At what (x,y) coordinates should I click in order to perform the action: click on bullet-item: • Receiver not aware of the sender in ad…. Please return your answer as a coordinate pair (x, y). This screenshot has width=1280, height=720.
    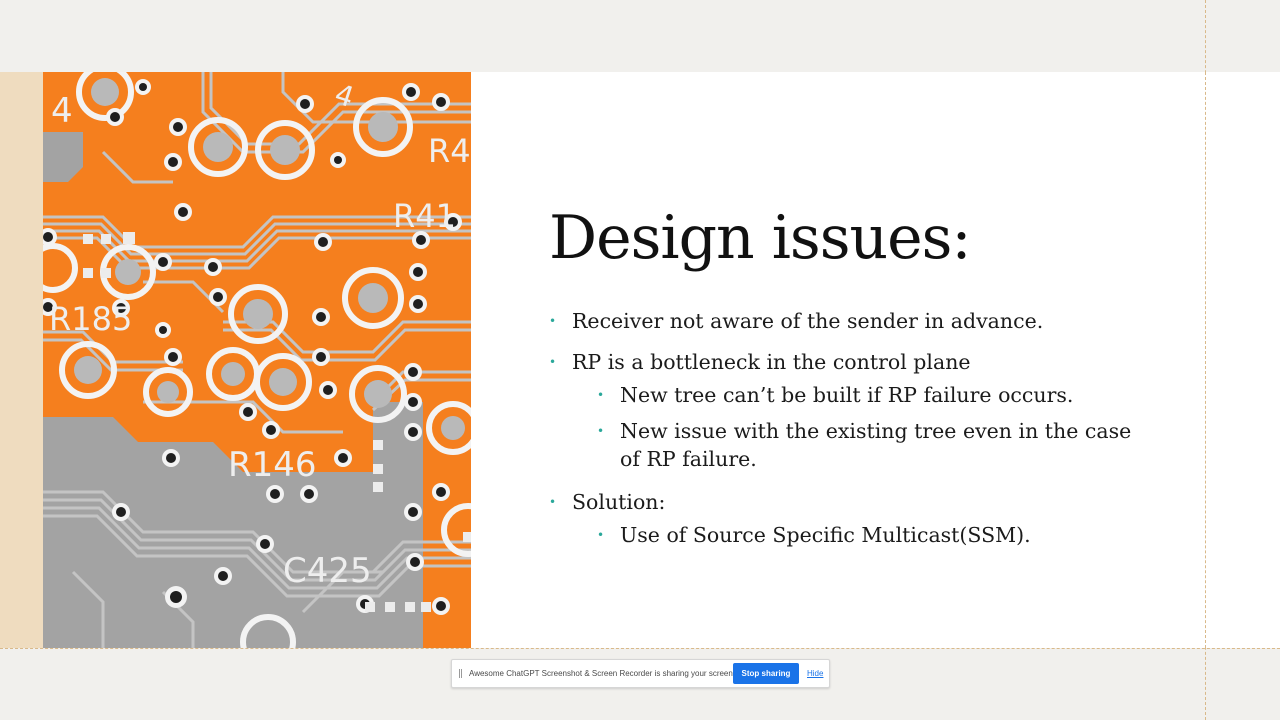
    Looking at the image, I should click on (869, 321).